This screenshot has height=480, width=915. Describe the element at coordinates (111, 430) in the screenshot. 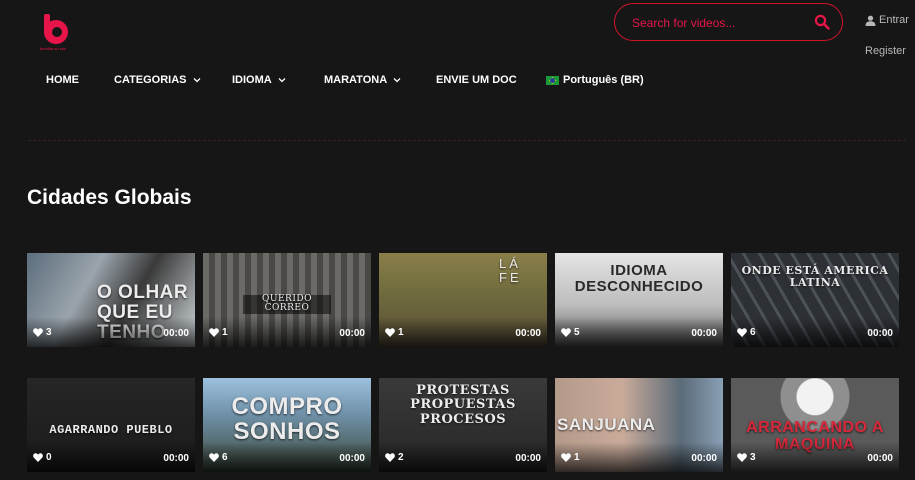

I see `video-title: AGARRANDO PUEBLO` at that location.